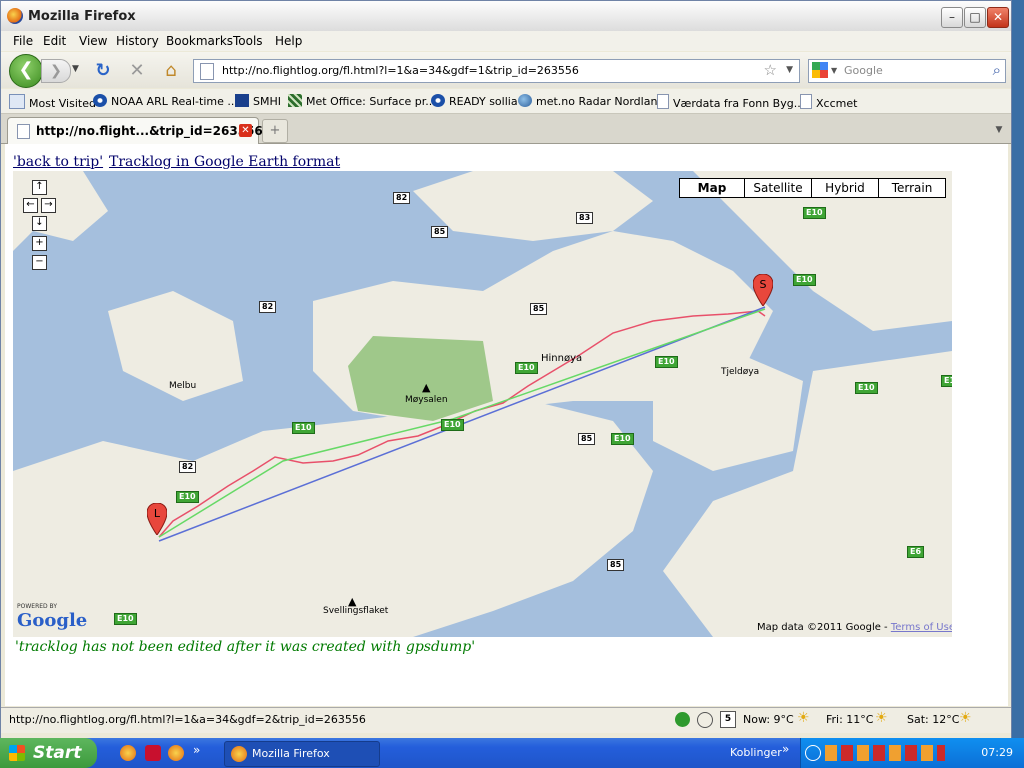  What do you see at coordinates (728, 719) in the screenshot?
I see `calendar-icon: 5` at bounding box center [728, 719].